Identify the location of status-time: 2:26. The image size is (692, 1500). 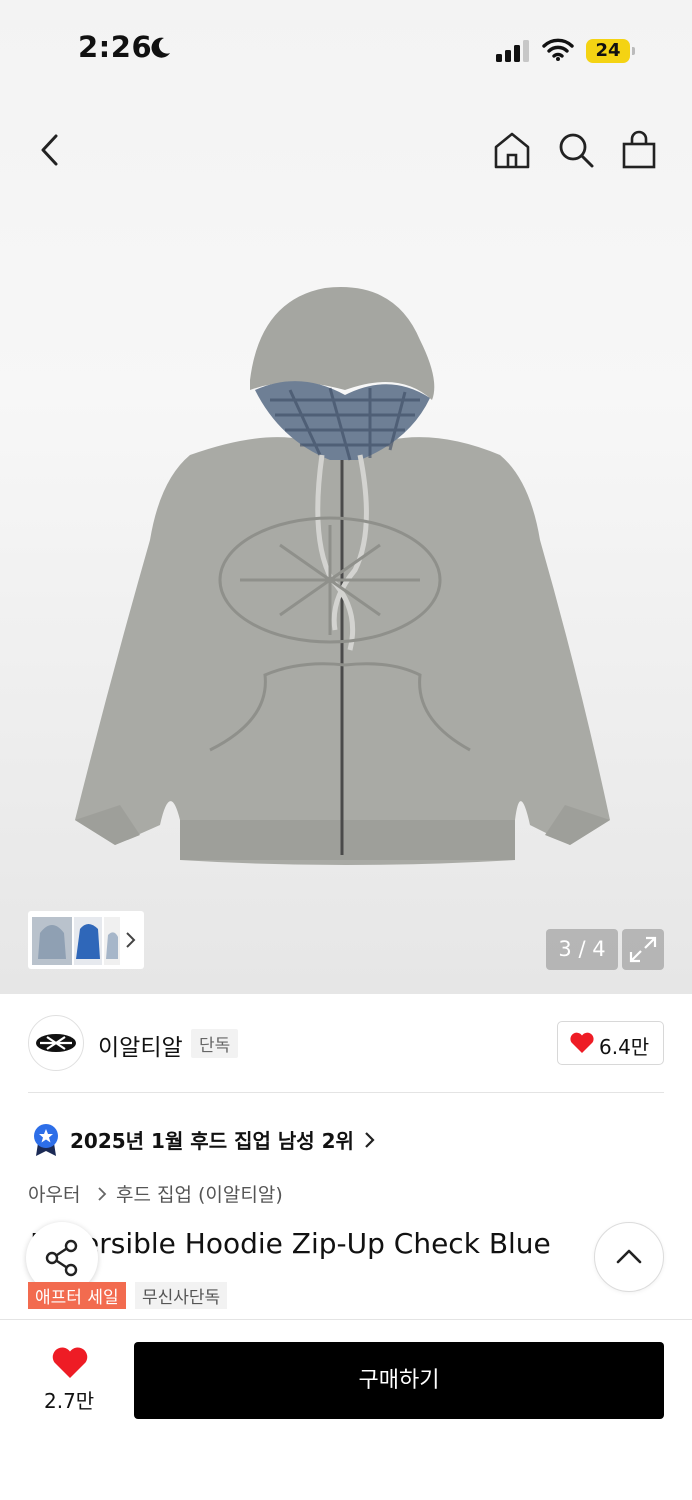
(115, 47).